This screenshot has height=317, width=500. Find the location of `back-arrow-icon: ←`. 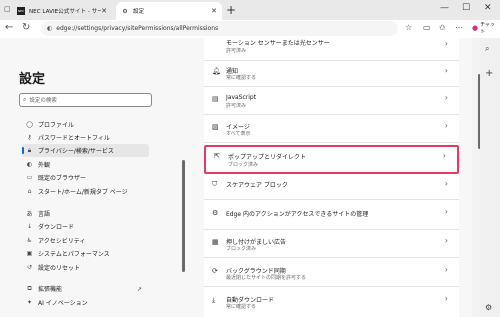

back-arrow-icon: ← is located at coordinates (9, 27).